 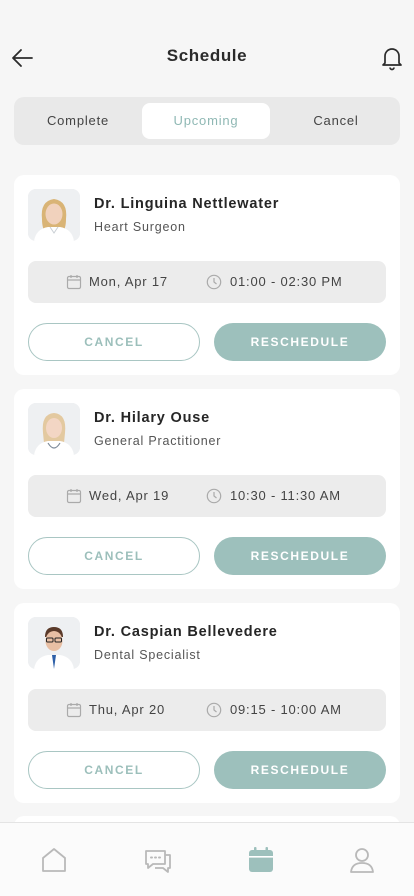 I want to click on doctor-name: Dr. Linguina Nettlewater, so click(x=187, y=204).